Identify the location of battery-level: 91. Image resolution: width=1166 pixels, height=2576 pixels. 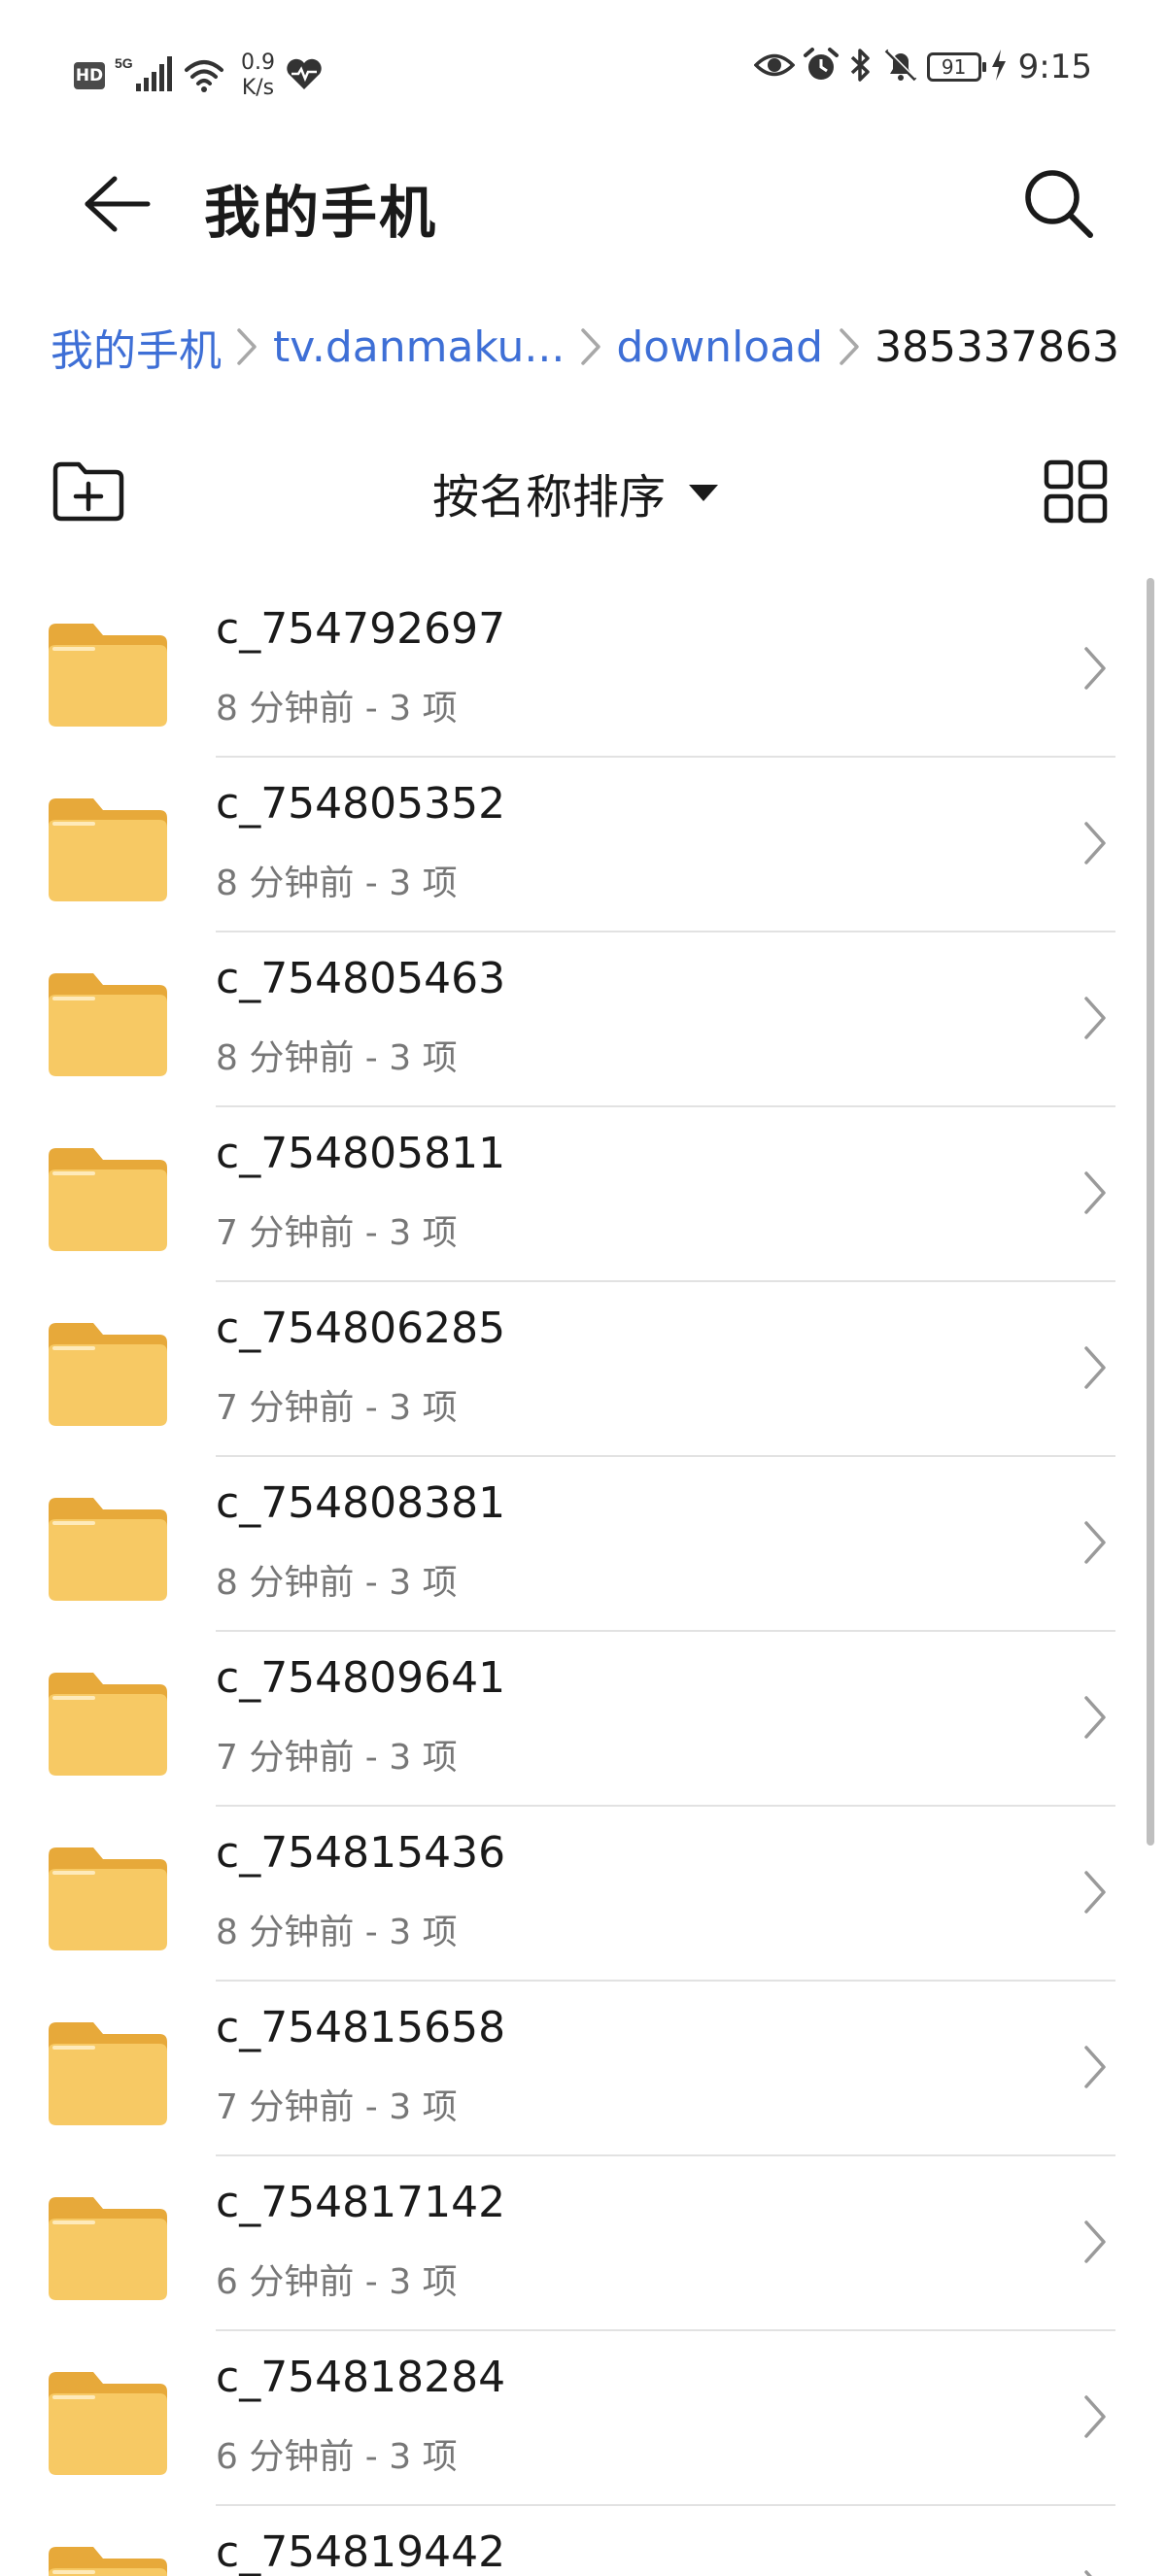
(954, 67).